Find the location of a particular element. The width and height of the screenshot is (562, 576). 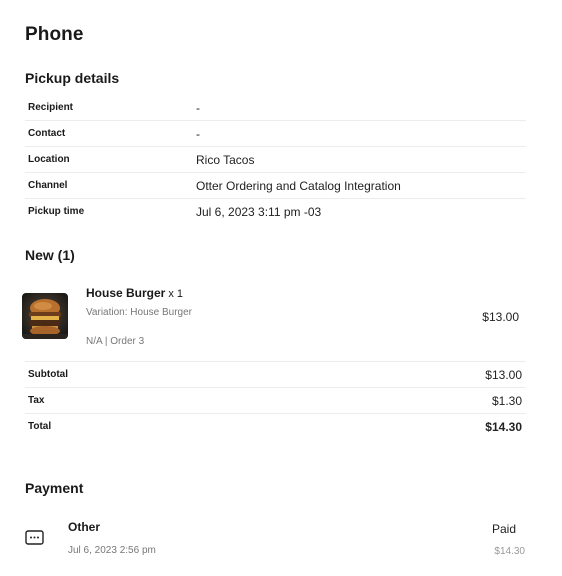

payment-status: Paid is located at coordinates (503, 529).